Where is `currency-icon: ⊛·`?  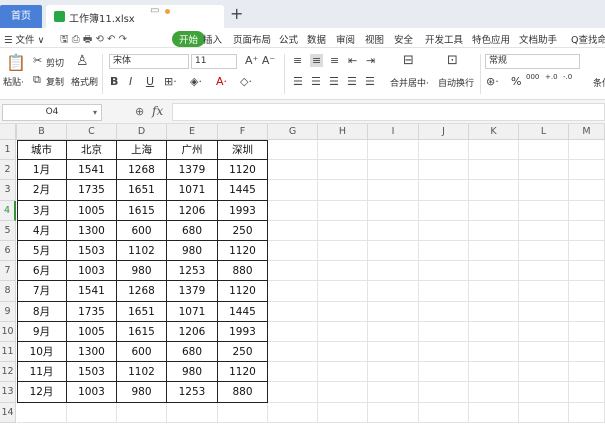
currency-icon: ⊛· is located at coordinates (492, 81).